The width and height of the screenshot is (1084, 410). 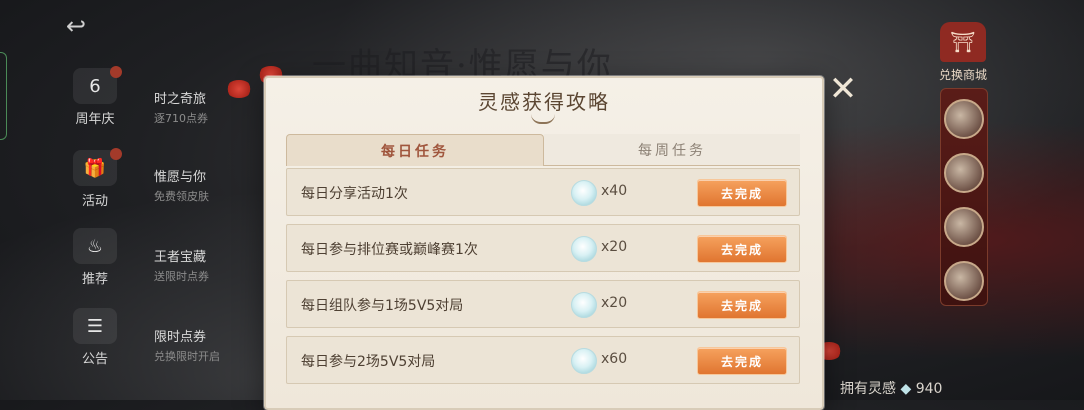 What do you see at coordinates (181, 276) in the screenshot?
I see `sub-item-desc: 送限时点券` at bounding box center [181, 276].